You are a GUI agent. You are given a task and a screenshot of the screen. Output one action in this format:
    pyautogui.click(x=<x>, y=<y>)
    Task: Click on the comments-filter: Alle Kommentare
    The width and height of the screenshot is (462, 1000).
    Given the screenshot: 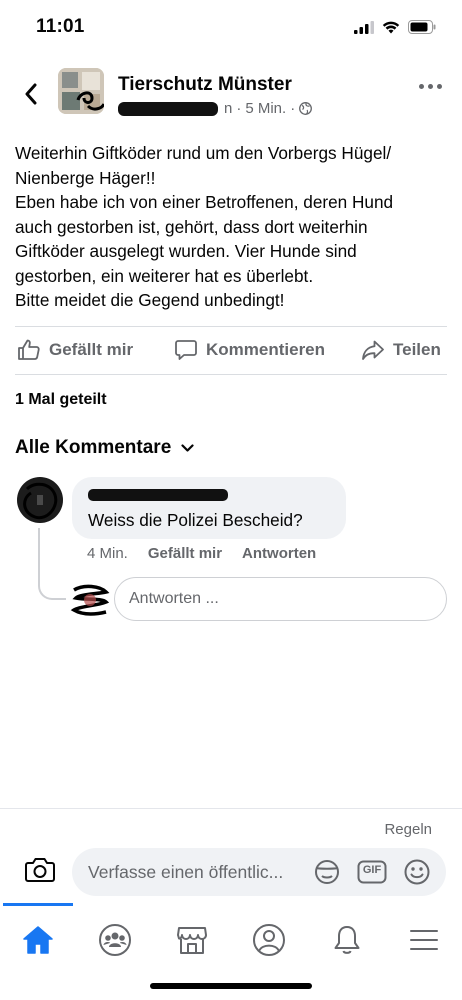 What is the action you would take?
    pyautogui.click(x=104, y=448)
    